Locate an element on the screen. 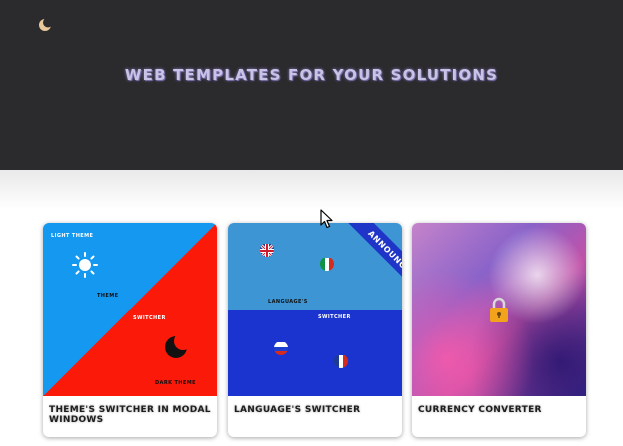 The image size is (623, 446). france-flag-icon is located at coordinates (341, 361).